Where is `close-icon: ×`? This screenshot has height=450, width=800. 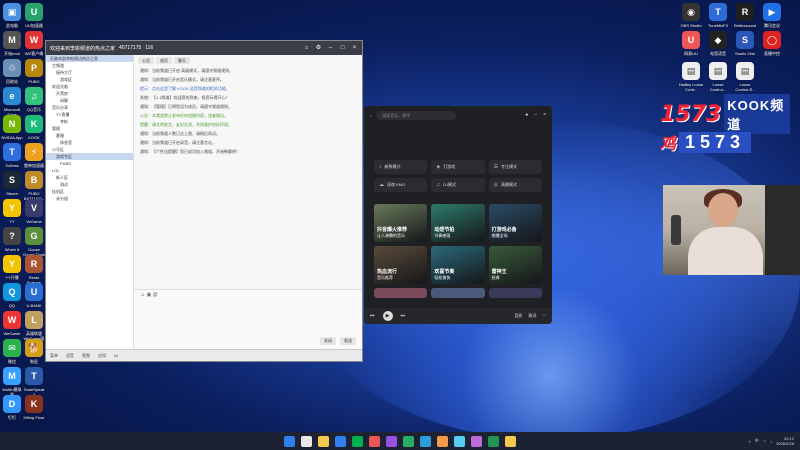 close-icon: × is located at coordinates (354, 48).